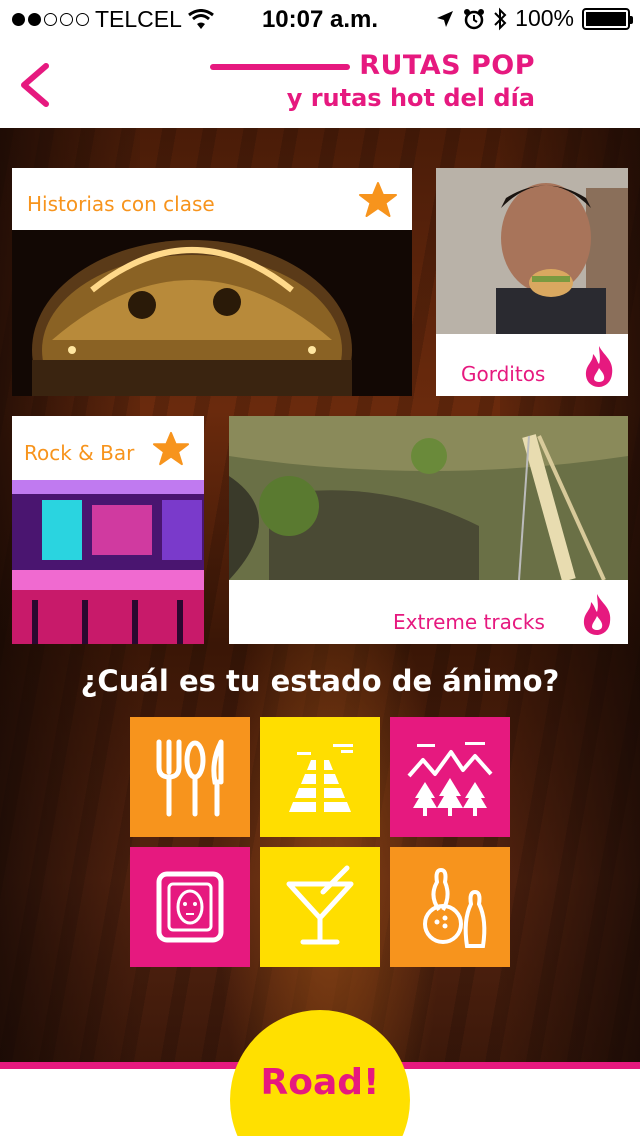 Image resolution: width=640 pixels, height=1136 pixels. I want to click on card-gorditos: Gorditos, so click(532, 282).